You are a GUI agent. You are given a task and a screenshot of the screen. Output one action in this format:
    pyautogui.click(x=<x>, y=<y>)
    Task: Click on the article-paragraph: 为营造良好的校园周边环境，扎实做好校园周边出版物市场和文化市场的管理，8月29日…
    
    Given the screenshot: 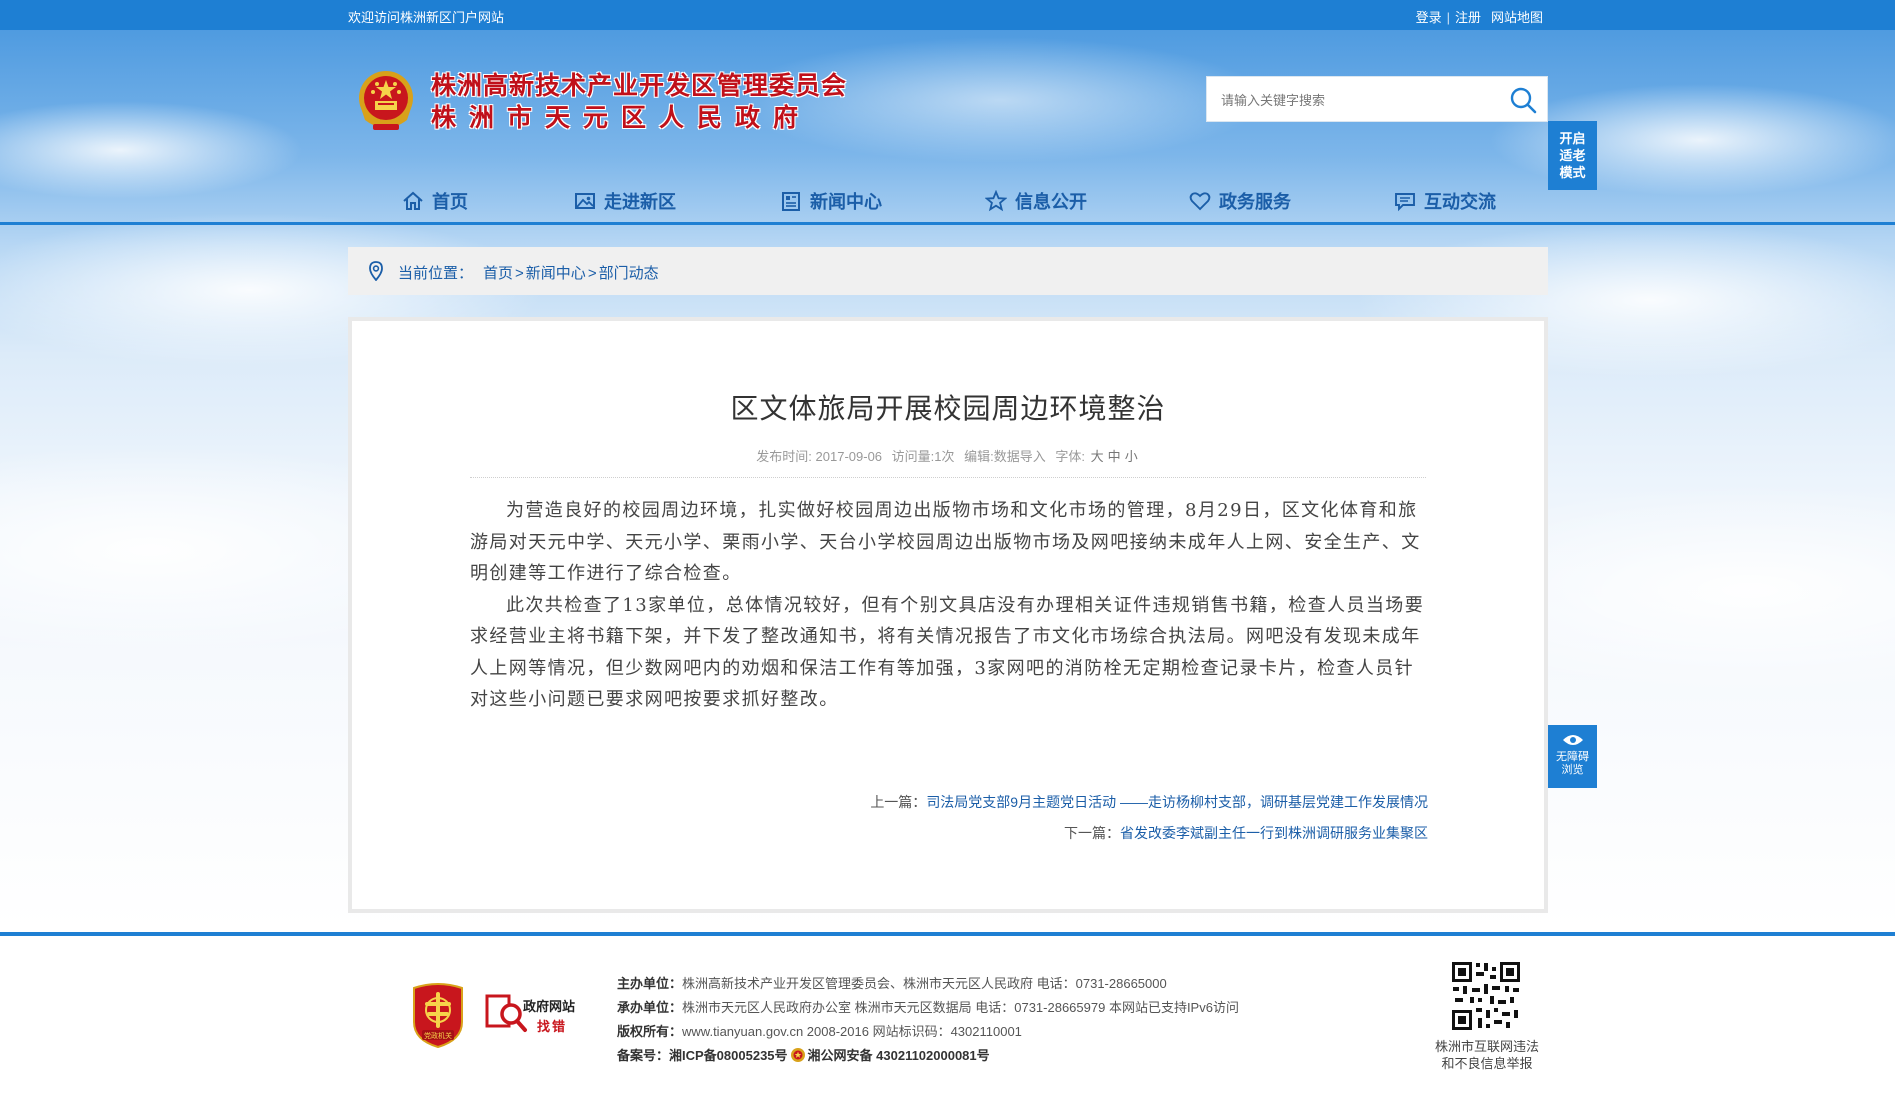 What is the action you would take?
    pyautogui.click(x=945, y=542)
    